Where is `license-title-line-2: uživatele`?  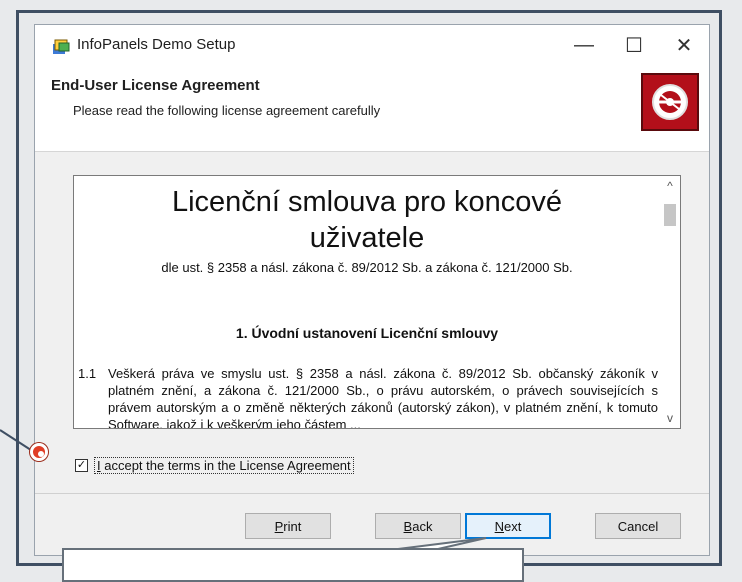
license-title-line-2: uživatele is located at coordinates (367, 238).